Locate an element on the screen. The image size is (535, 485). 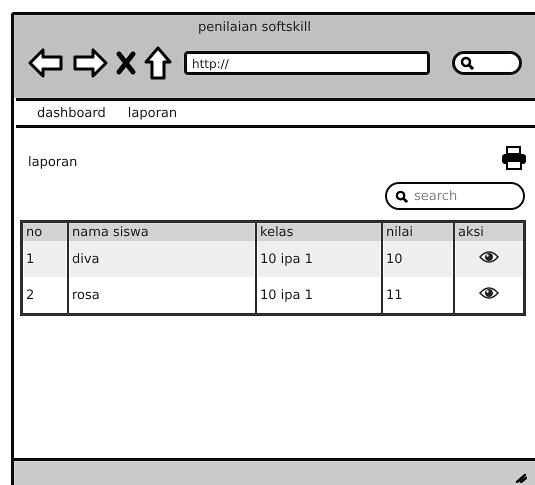
nav-link: laporan is located at coordinates (153, 113).